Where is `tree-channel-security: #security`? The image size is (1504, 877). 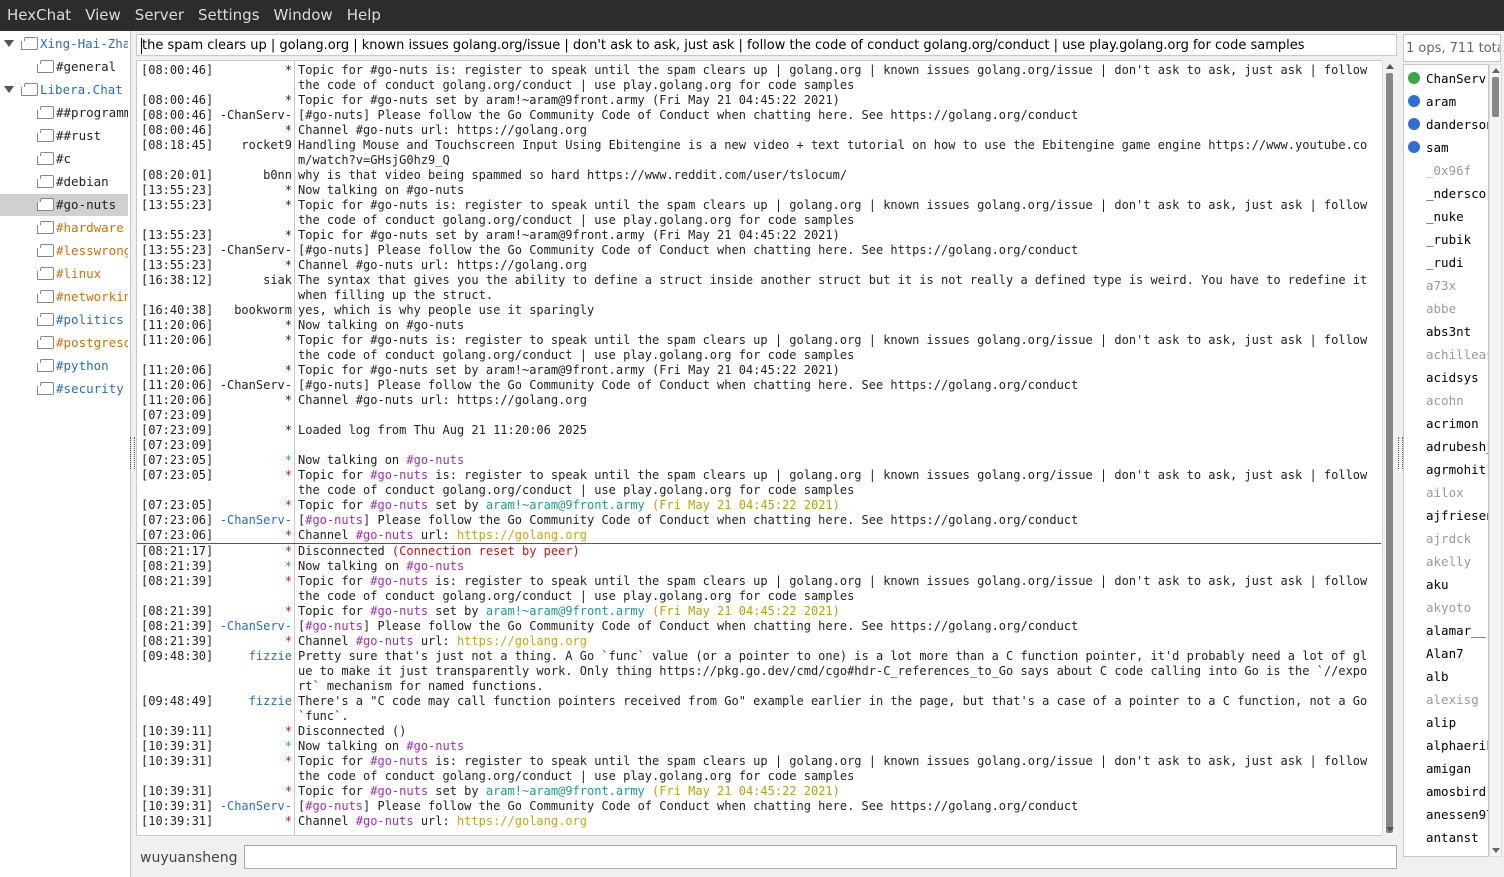
tree-channel-security: #security is located at coordinates (64, 389).